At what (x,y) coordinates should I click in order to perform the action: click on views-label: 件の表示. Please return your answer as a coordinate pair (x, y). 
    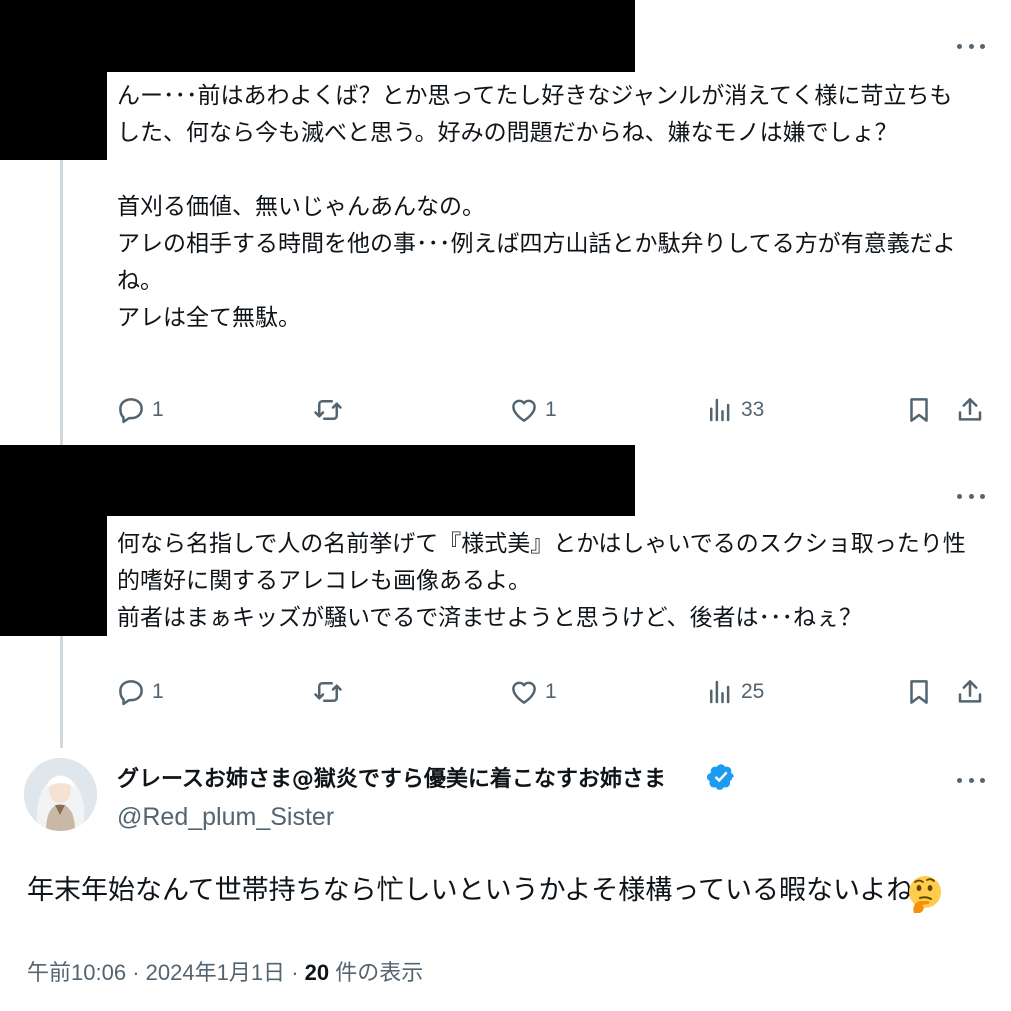
    Looking at the image, I should click on (379, 972).